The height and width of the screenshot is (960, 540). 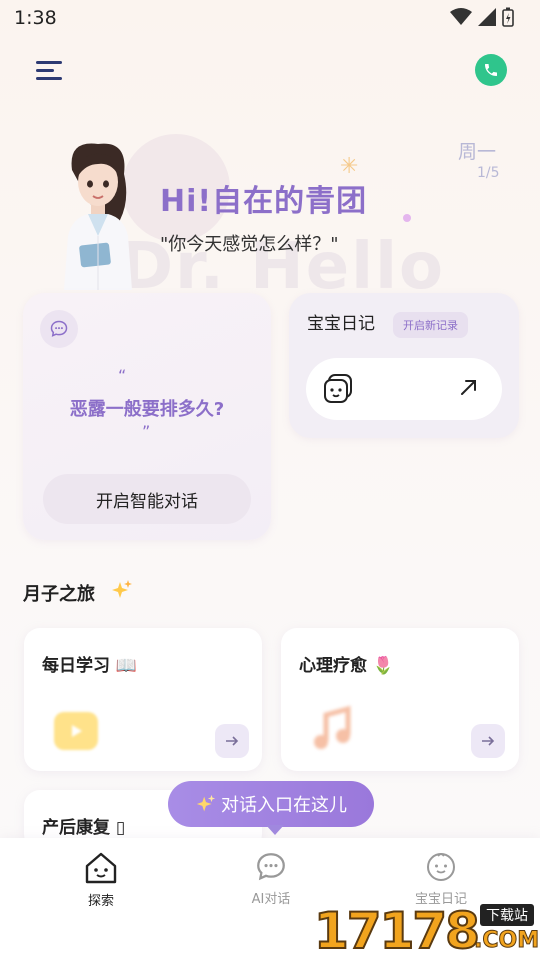 I want to click on home-face-icon, so click(x=101, y=868).